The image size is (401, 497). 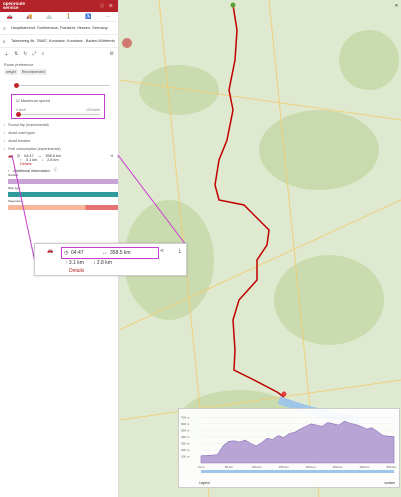 What do you see at coordinates (59, 125) in the screenshot?
I see `option-round-trip: › Round trip (experimental)` at bounding box center [59, 125].